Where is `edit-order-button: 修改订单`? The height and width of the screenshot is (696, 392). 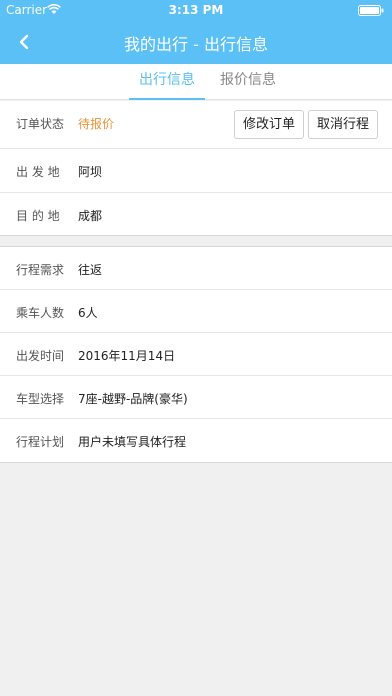 edit-order-button: 修改订单 is located at coordinates (269, 124).